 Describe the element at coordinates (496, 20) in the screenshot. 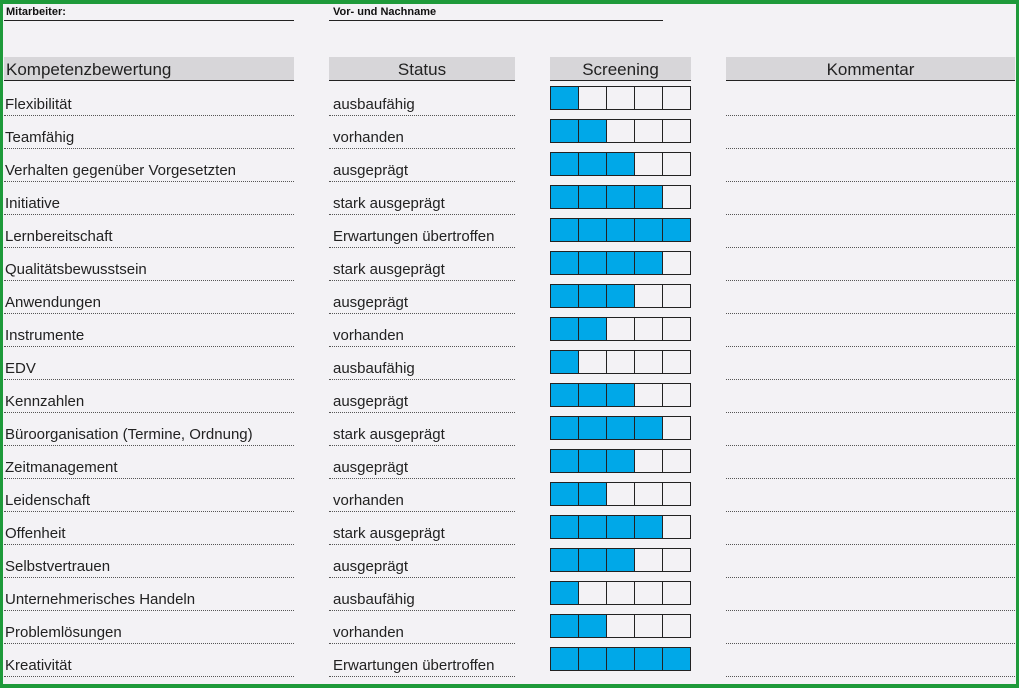

I see `name-input-line` at that location.